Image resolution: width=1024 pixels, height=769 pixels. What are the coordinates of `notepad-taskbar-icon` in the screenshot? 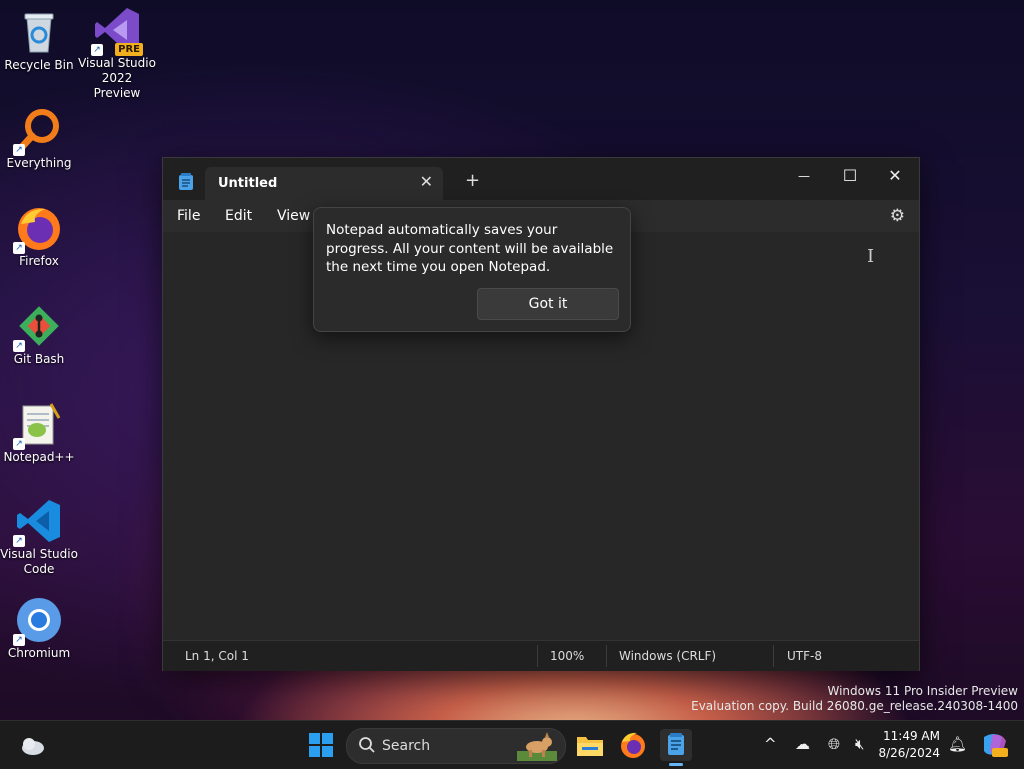 It's located at (676, 747).